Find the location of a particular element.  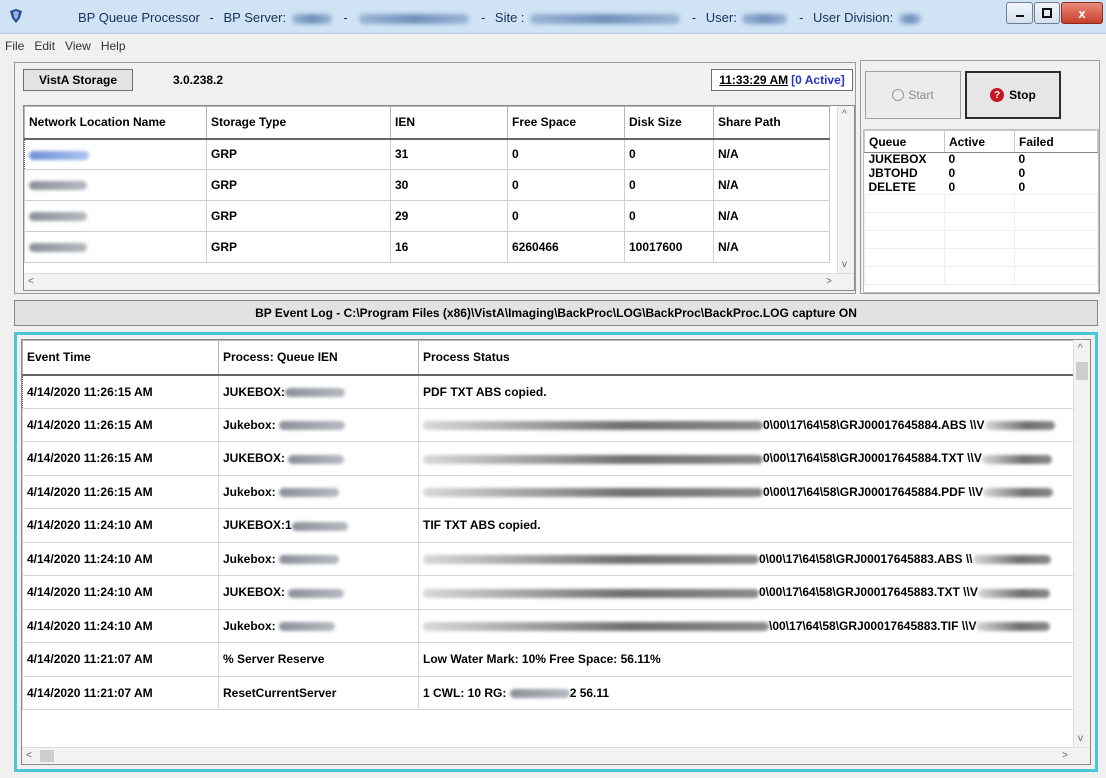

free-space-cell: 0 is located at coordinates (566, 216).